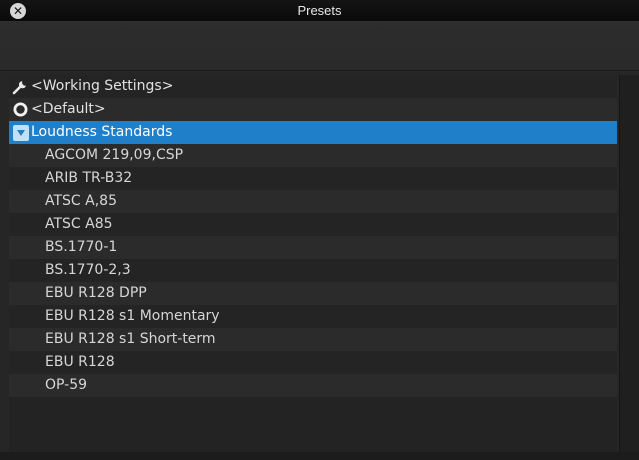 The width and height of the screenshot is (639, 460). I want to click on list-item-label: EBU R128, so click(80, 362).